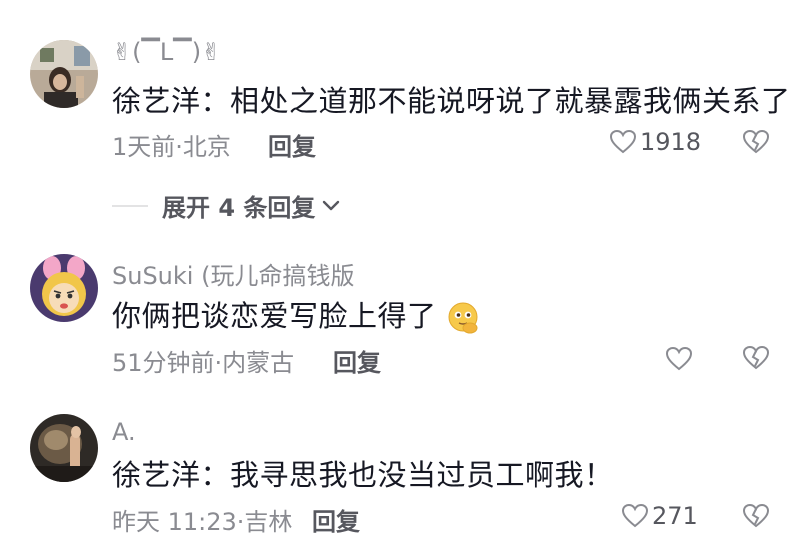 This screenshot has height=543, width=800. What do you see at coordinates (166, 52) in the screenshot?
I see `comment-username: ✌(▔L▔)✌` at bounding box center [166, 52].